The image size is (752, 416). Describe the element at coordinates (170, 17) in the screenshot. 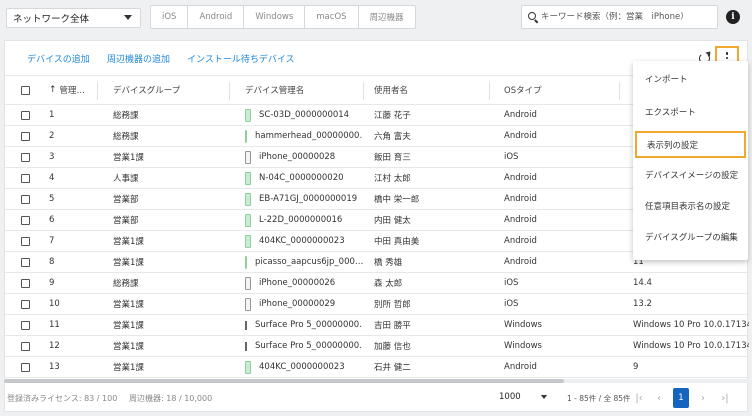

I see `os-filter-ios: iOS` at that location.